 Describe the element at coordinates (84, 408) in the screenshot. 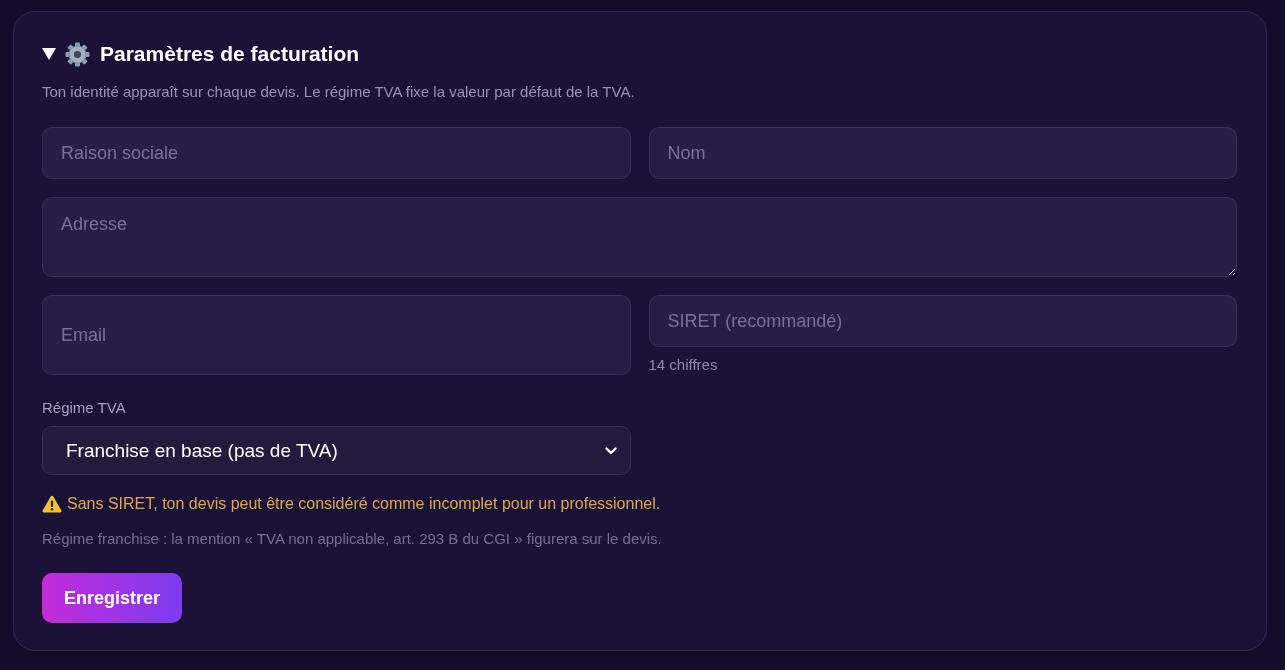

I see `select-label: Régime TVA` at that location.